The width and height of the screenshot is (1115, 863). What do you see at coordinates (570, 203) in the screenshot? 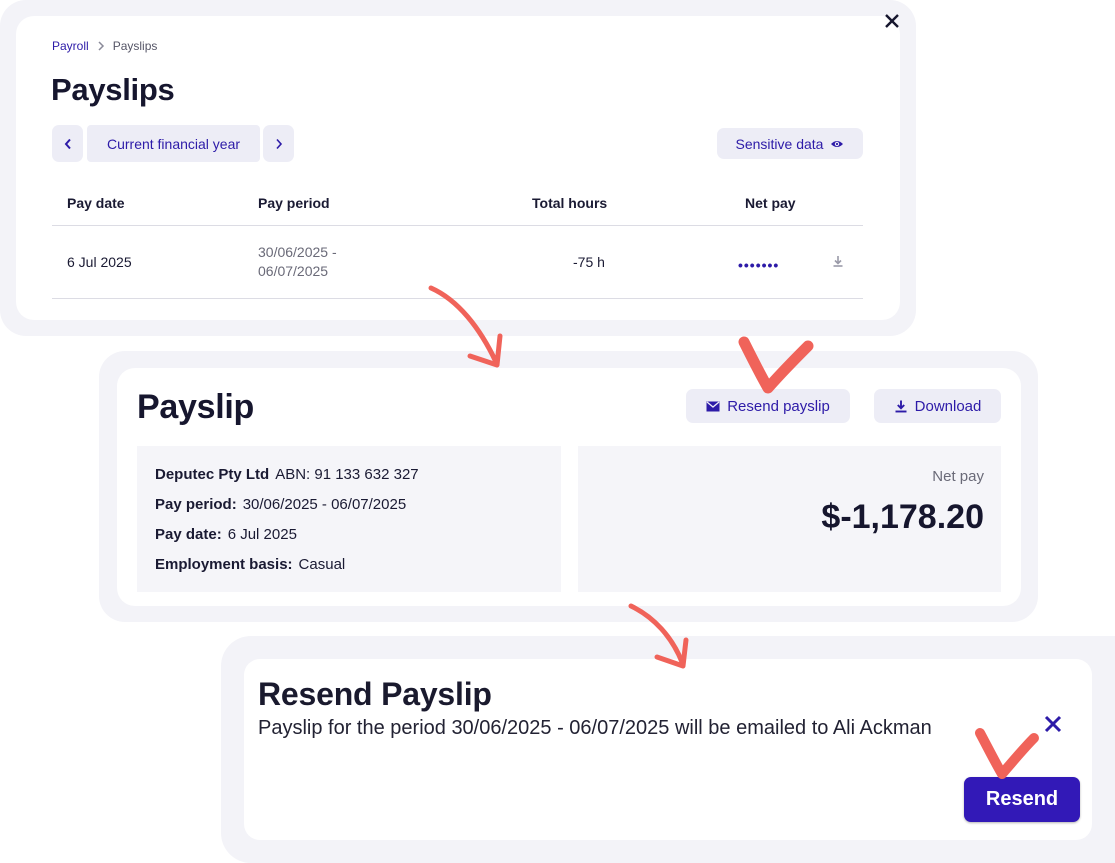
I see `column-header-total-hours: Total hours` at bounding box center [570, 203].